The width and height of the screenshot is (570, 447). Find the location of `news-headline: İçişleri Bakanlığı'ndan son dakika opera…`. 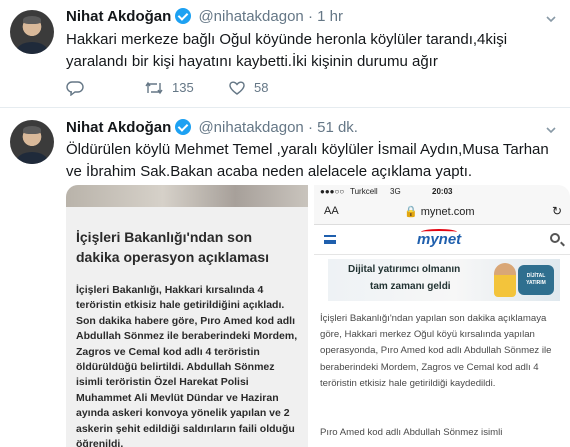

news-headline: İçişleri Bakanlığı'ndan son dakika opera… is located at coordinates (172, 247).